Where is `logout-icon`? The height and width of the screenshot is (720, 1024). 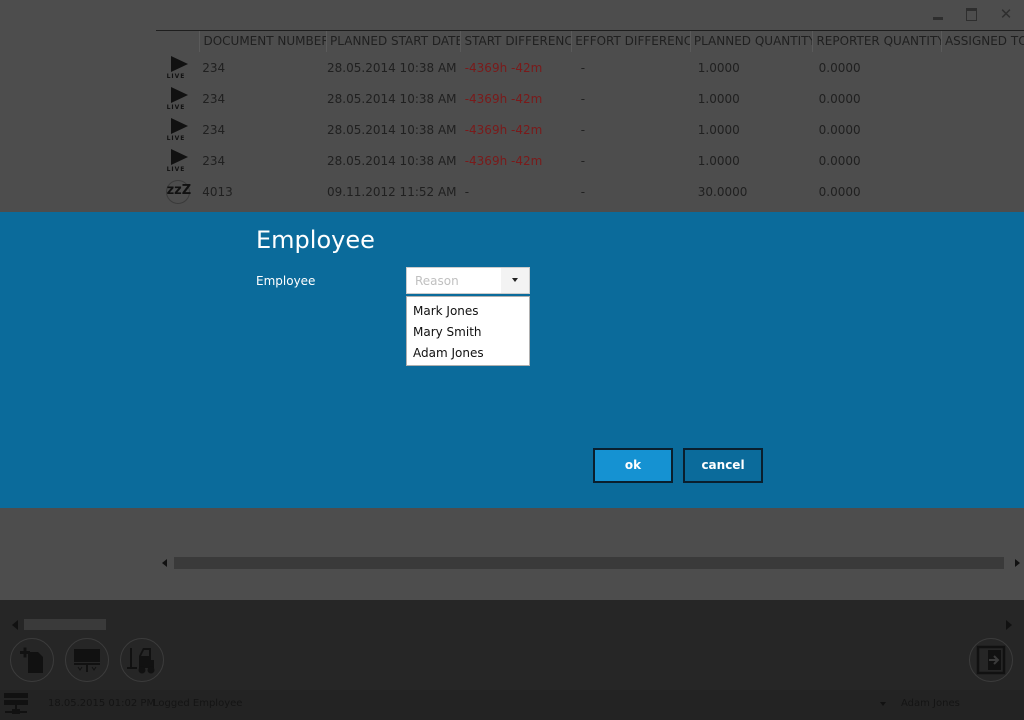 logout-icon is located at coordinates (991, 660).